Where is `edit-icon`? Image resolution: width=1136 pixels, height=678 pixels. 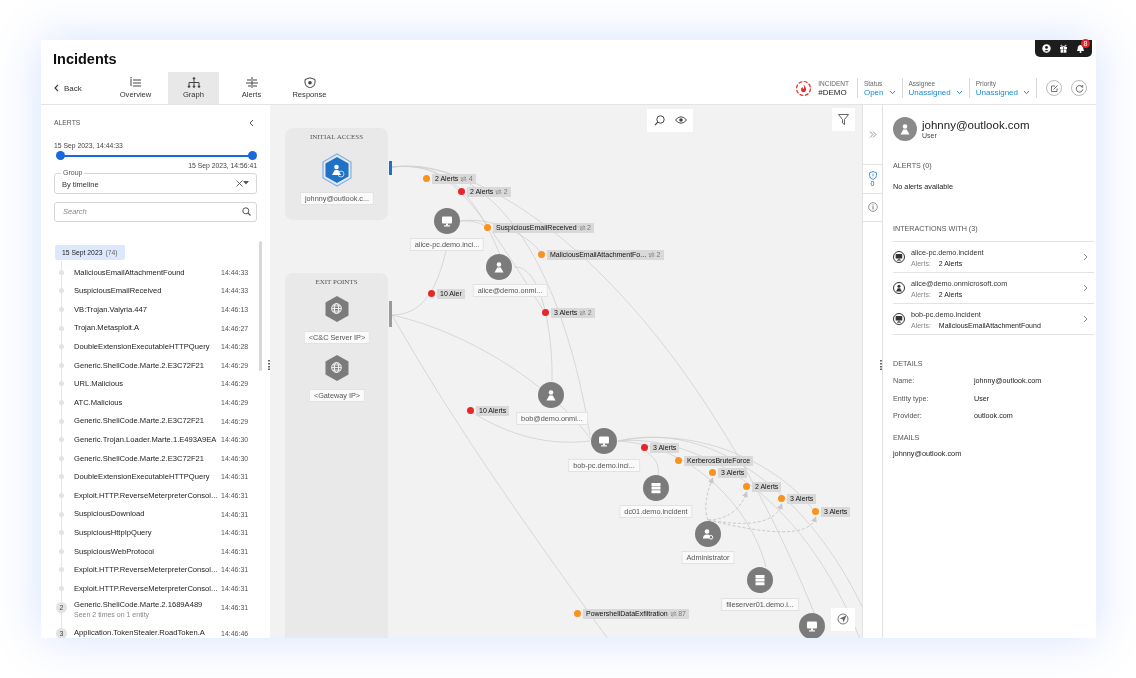 edit-icon is located at coordinates (1054, 88).